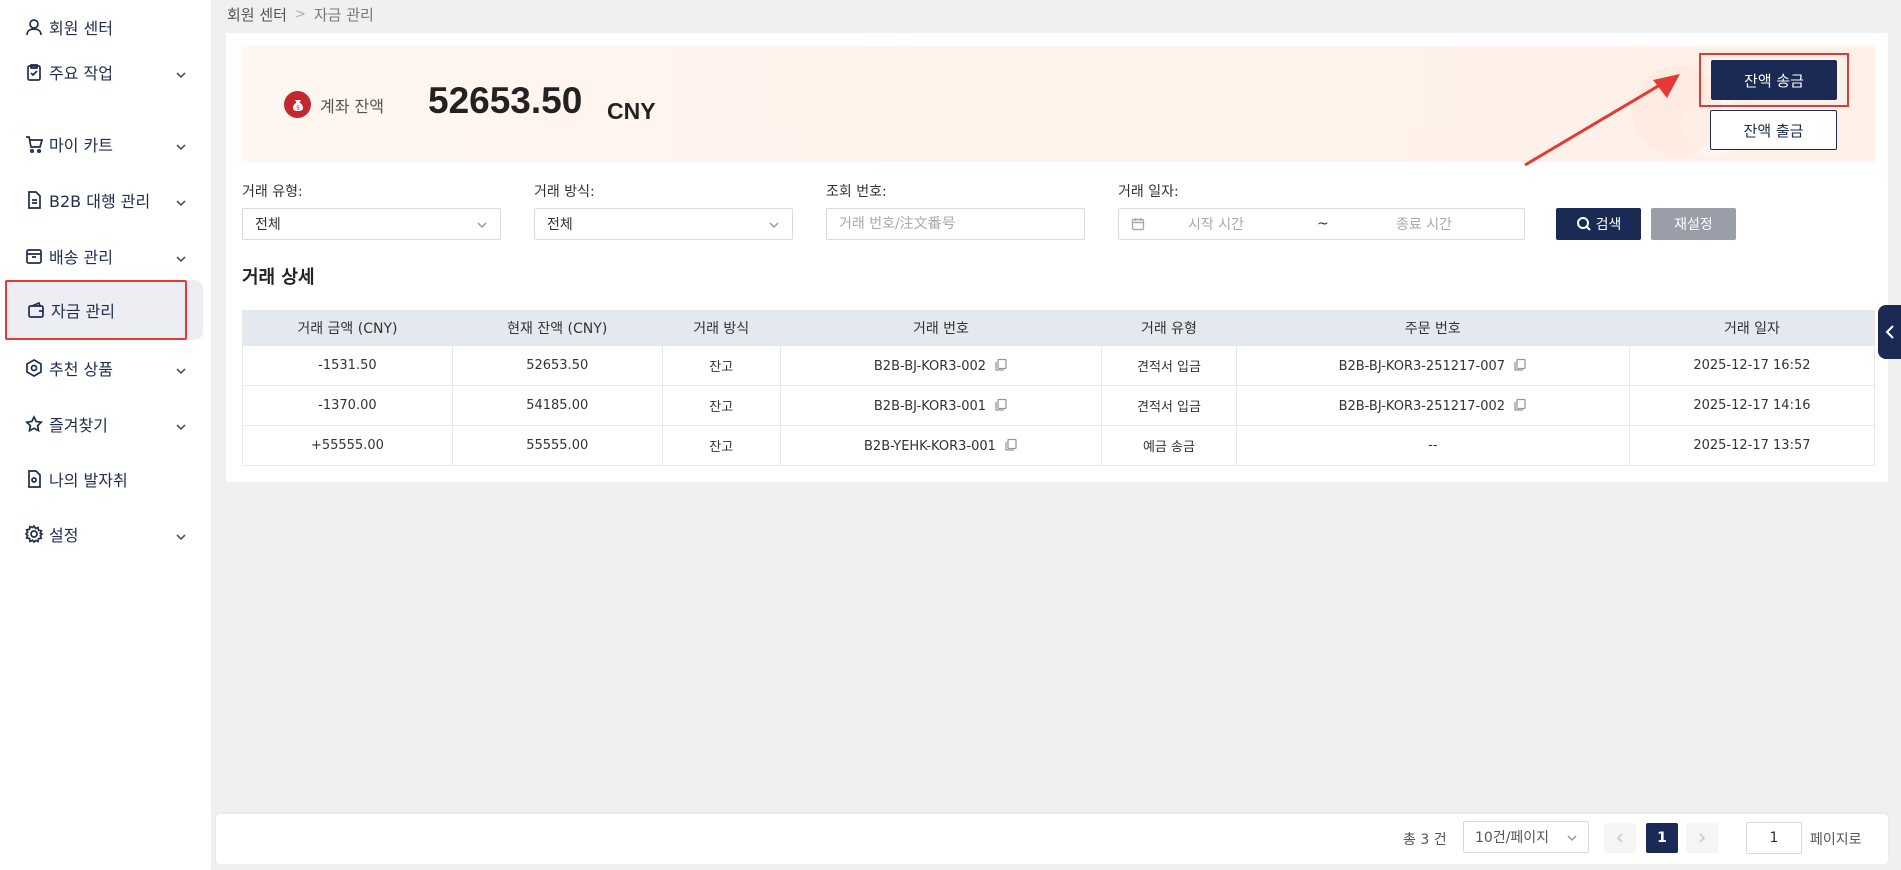  Describe the element at coordinates (856, 192) in the screenshot. I see `lookup-number-label: 조회 번호:` at that location.